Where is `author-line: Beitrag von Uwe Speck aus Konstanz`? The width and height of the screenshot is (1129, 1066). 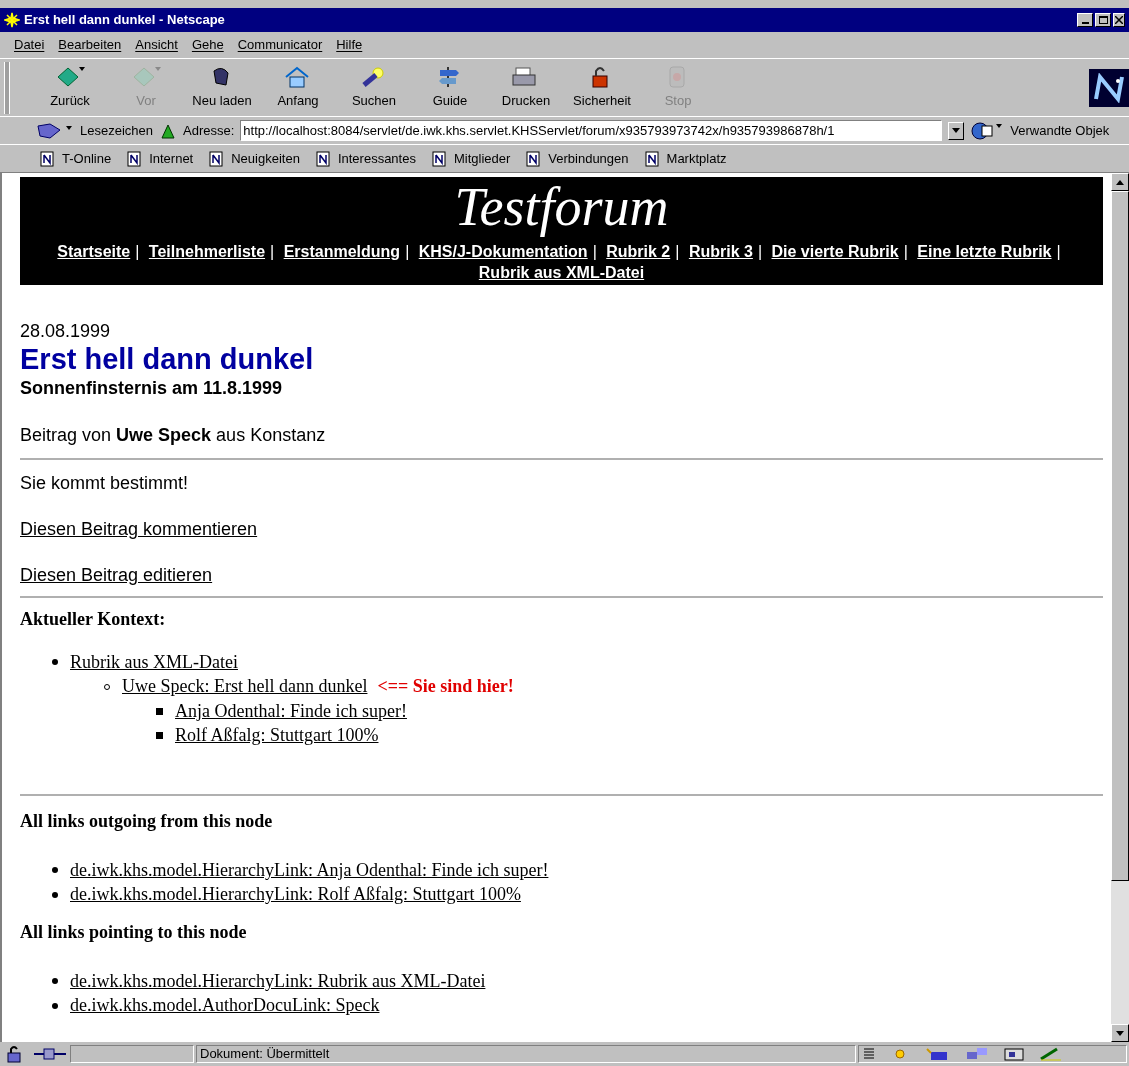 author-line: Beitrag von Uwe Speck aus Konstanz is located at coordinates (173, 435).